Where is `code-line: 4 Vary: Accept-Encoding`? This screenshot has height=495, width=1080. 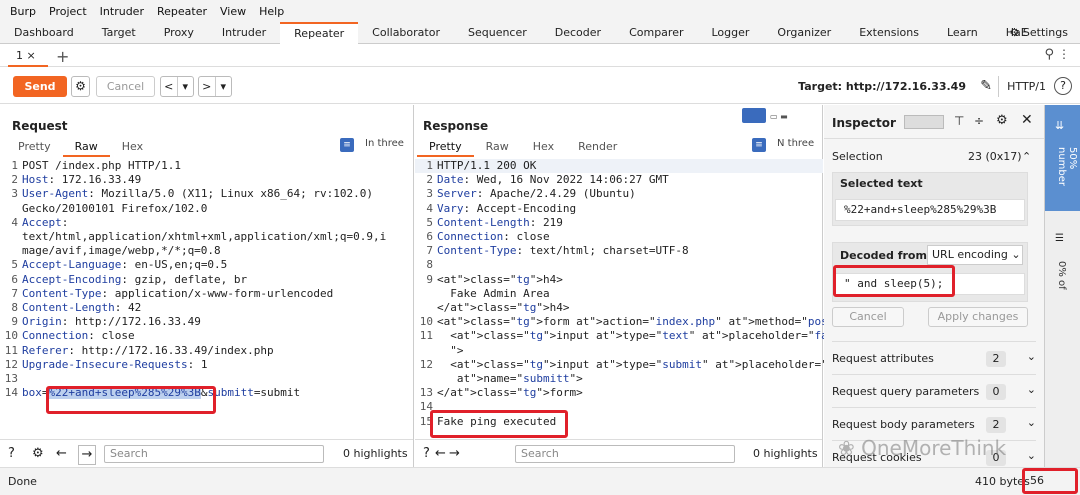
code-line: 4 Vary: Accept-Encoding is located at coordinates (501, 208).